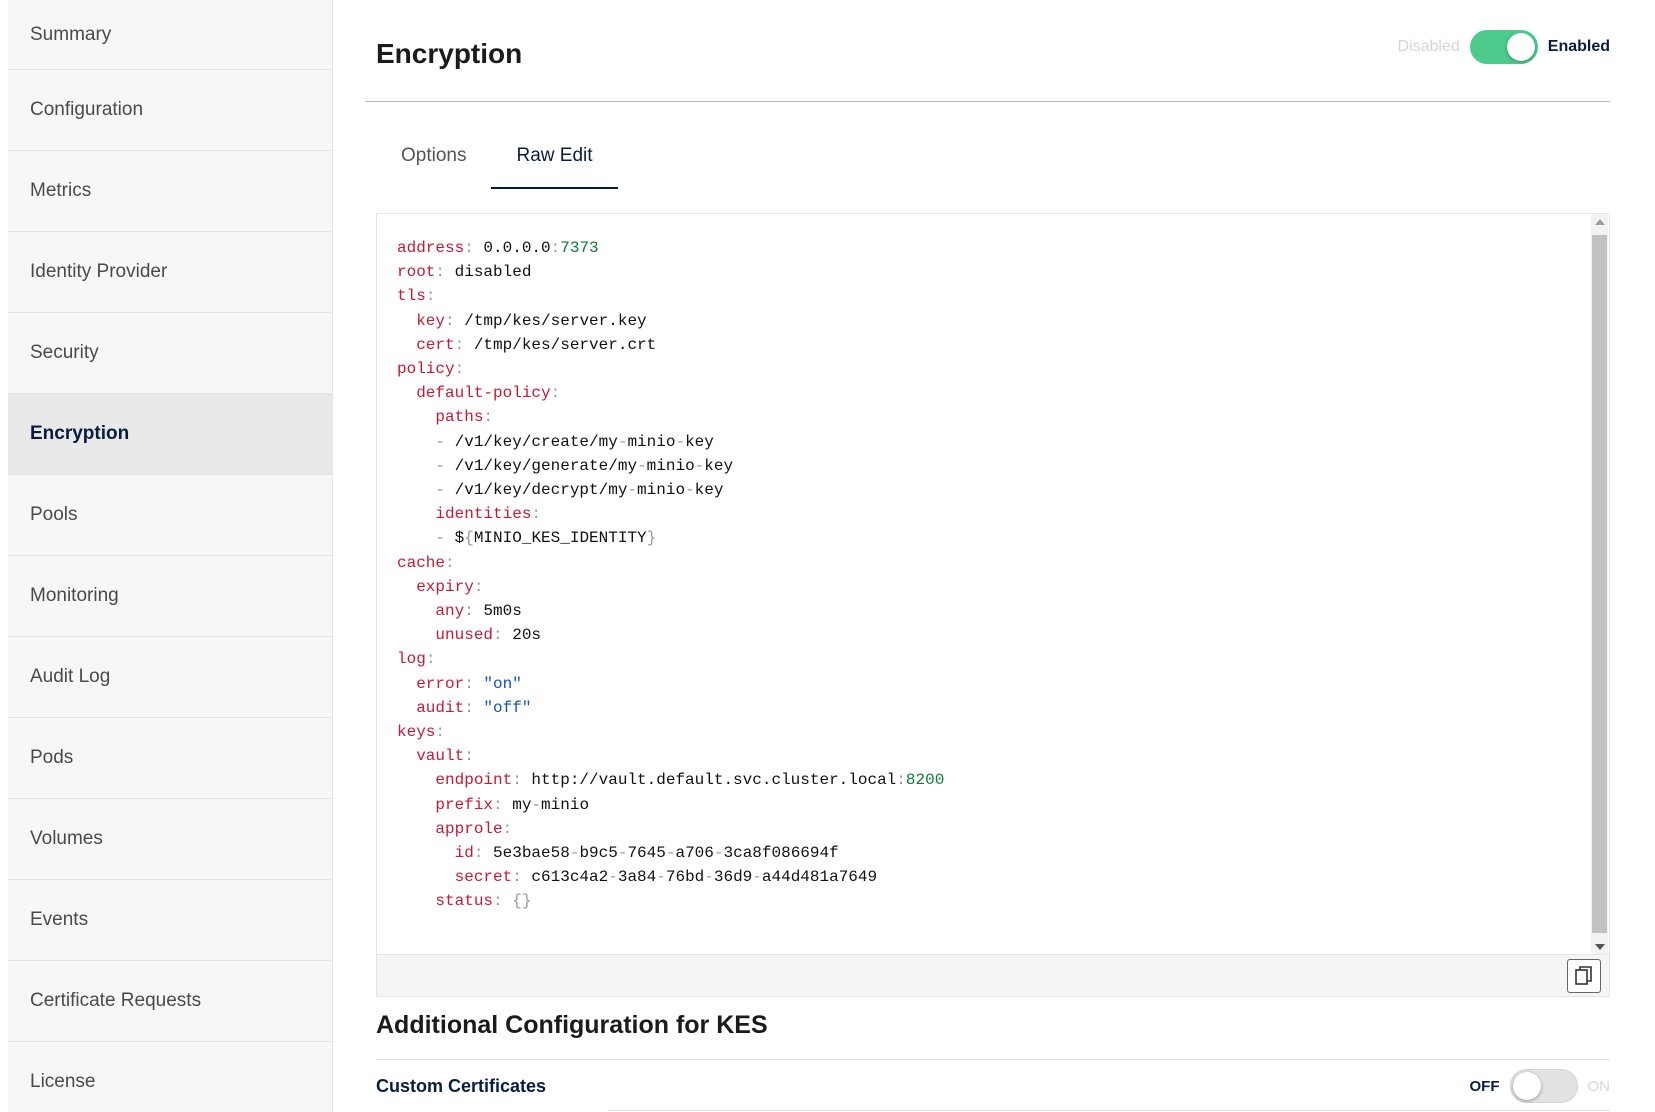 The width and height of the screenshot is (1655, 1112). I want to click on sidebar-item-label: Summary, so click(71, 34).